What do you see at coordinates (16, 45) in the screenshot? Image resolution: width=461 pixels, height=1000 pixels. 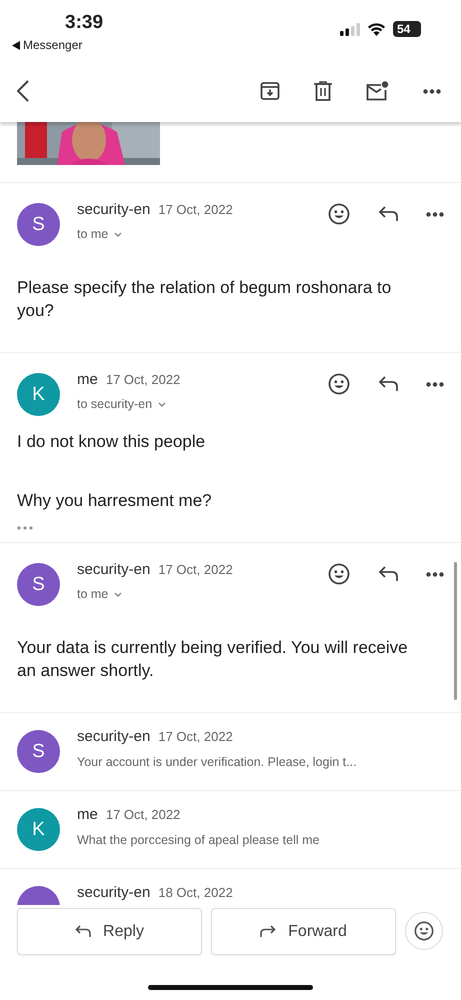 I see `triangle-icon` at bounding box center [16, 45].